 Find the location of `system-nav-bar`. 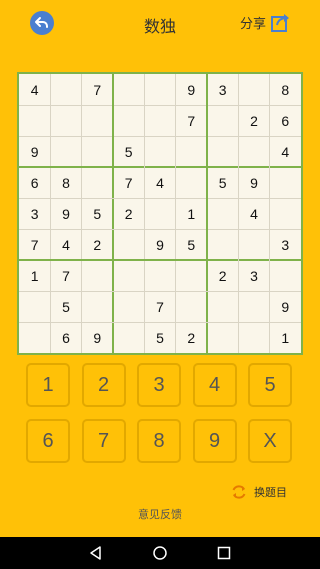

system-nav-bar is located at coordinates (160, 553).